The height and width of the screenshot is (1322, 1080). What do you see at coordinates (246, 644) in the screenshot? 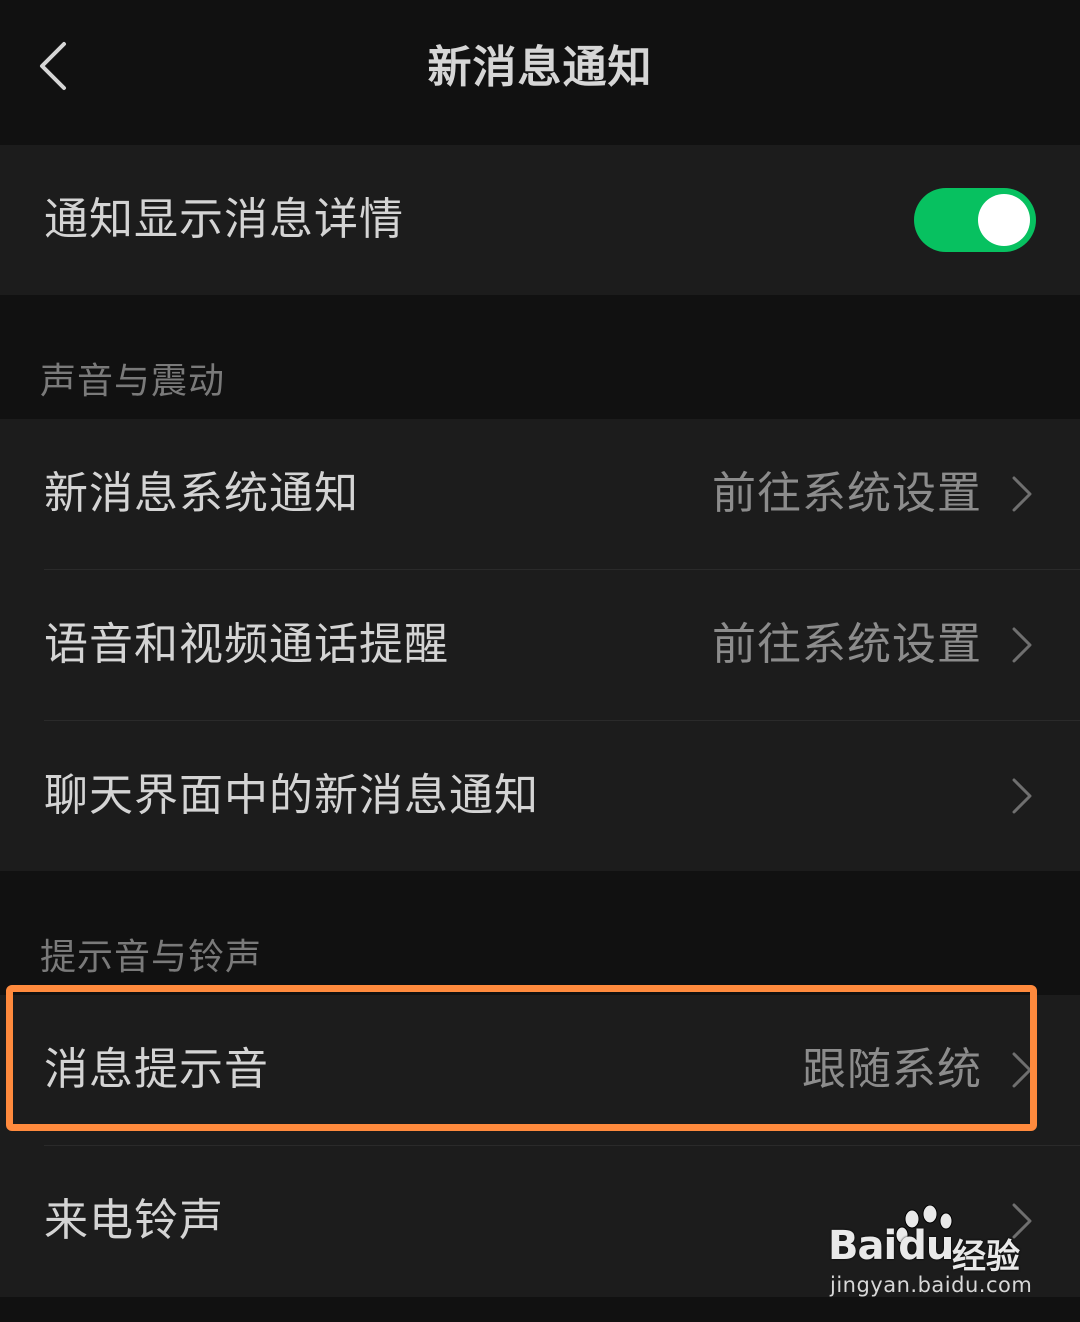
I see `list-item-label: 语音和视频通话提醒` at bounding box center [246, 644].